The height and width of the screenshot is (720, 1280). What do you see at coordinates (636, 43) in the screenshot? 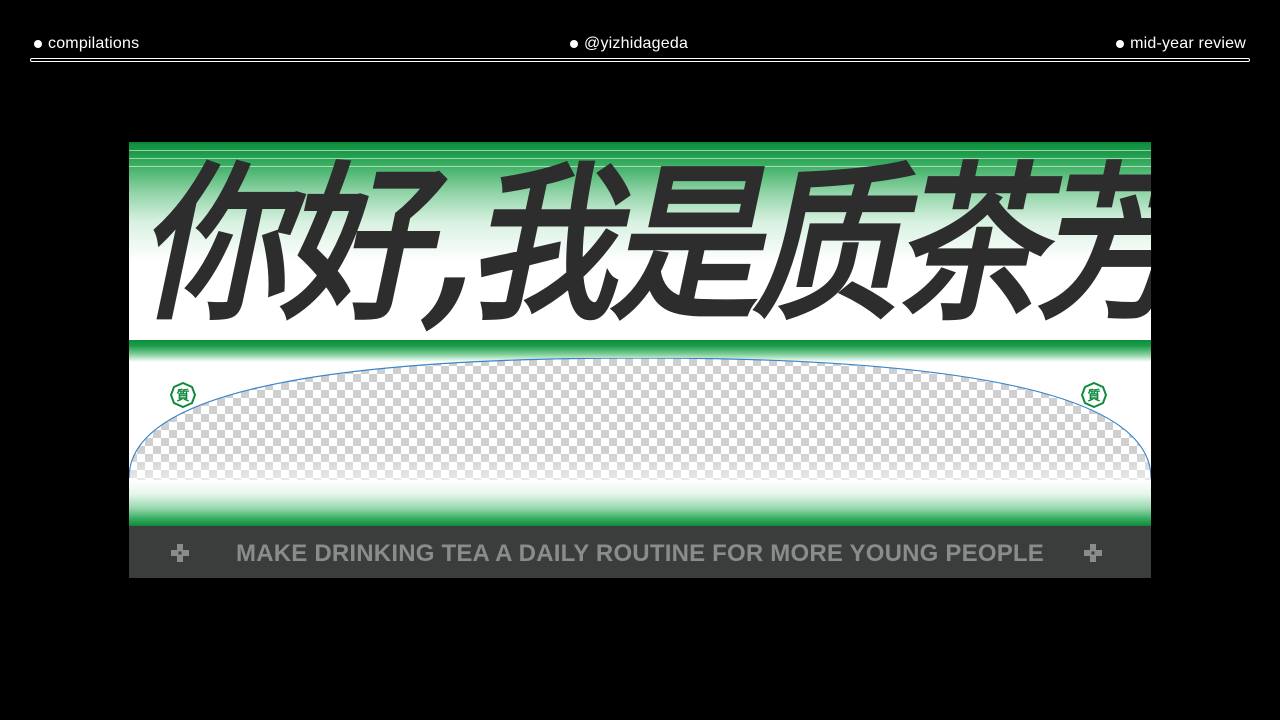
I see `header-center-label: @yizhidageda` at bounding box center [636, 43].